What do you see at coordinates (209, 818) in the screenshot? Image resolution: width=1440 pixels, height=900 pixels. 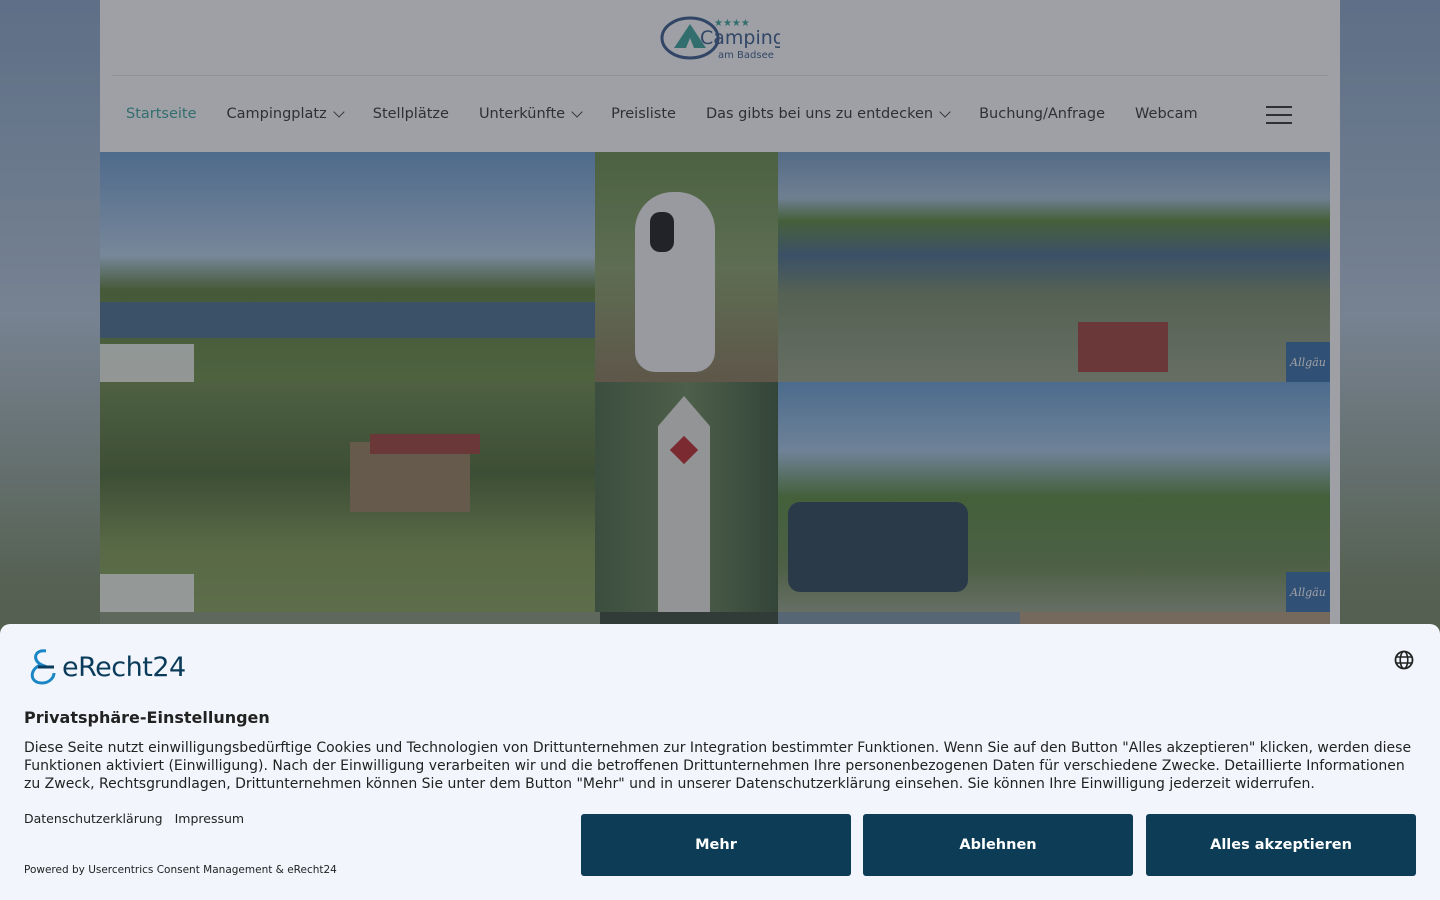 I see `imprint-link: Impressum` at bounding box center [209, 818].